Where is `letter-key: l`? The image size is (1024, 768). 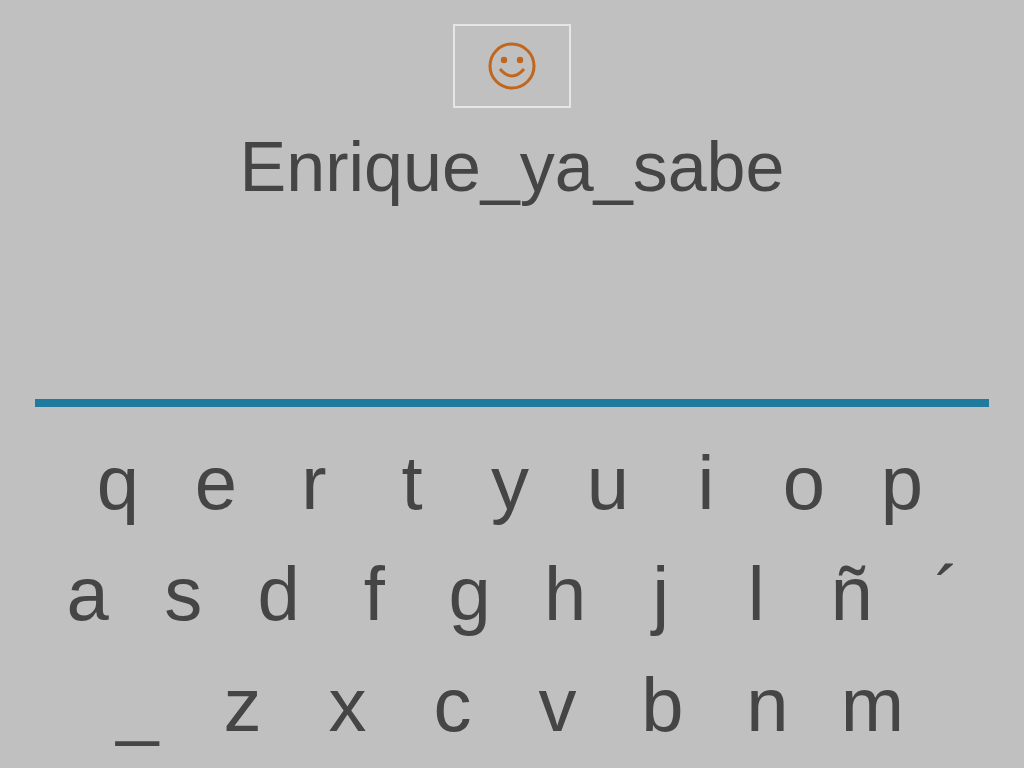
letter-key: l is located at coordinates (756, 593).